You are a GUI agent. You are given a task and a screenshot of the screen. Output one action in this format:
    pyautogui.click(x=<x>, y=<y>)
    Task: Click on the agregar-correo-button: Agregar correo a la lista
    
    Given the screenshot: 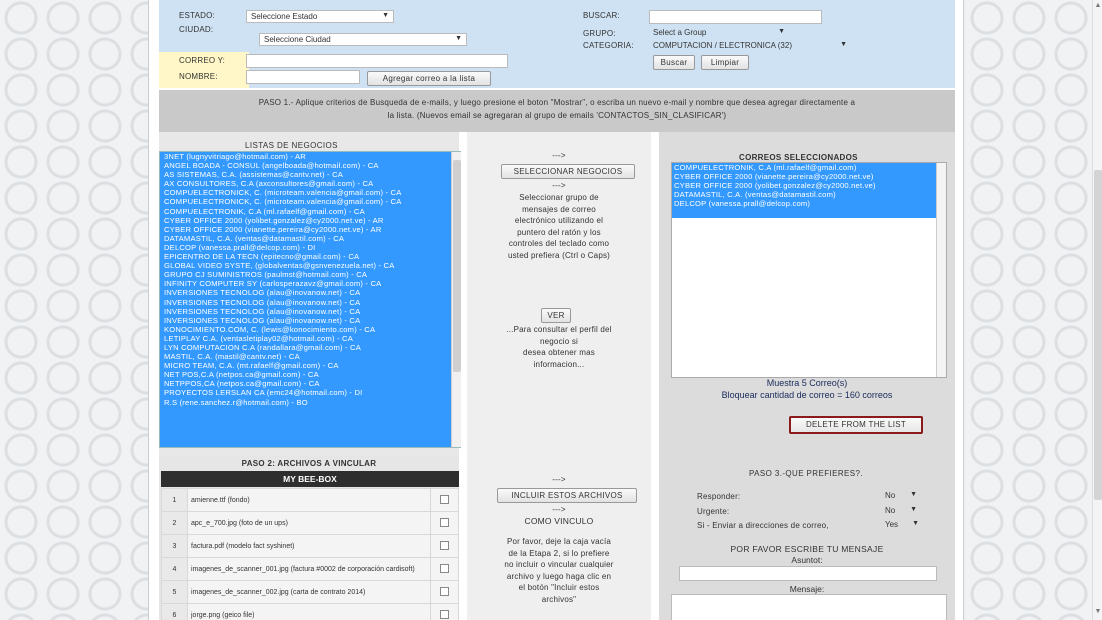 What is the action you would take?
    pyautogui.click(x=429, y=78)
    